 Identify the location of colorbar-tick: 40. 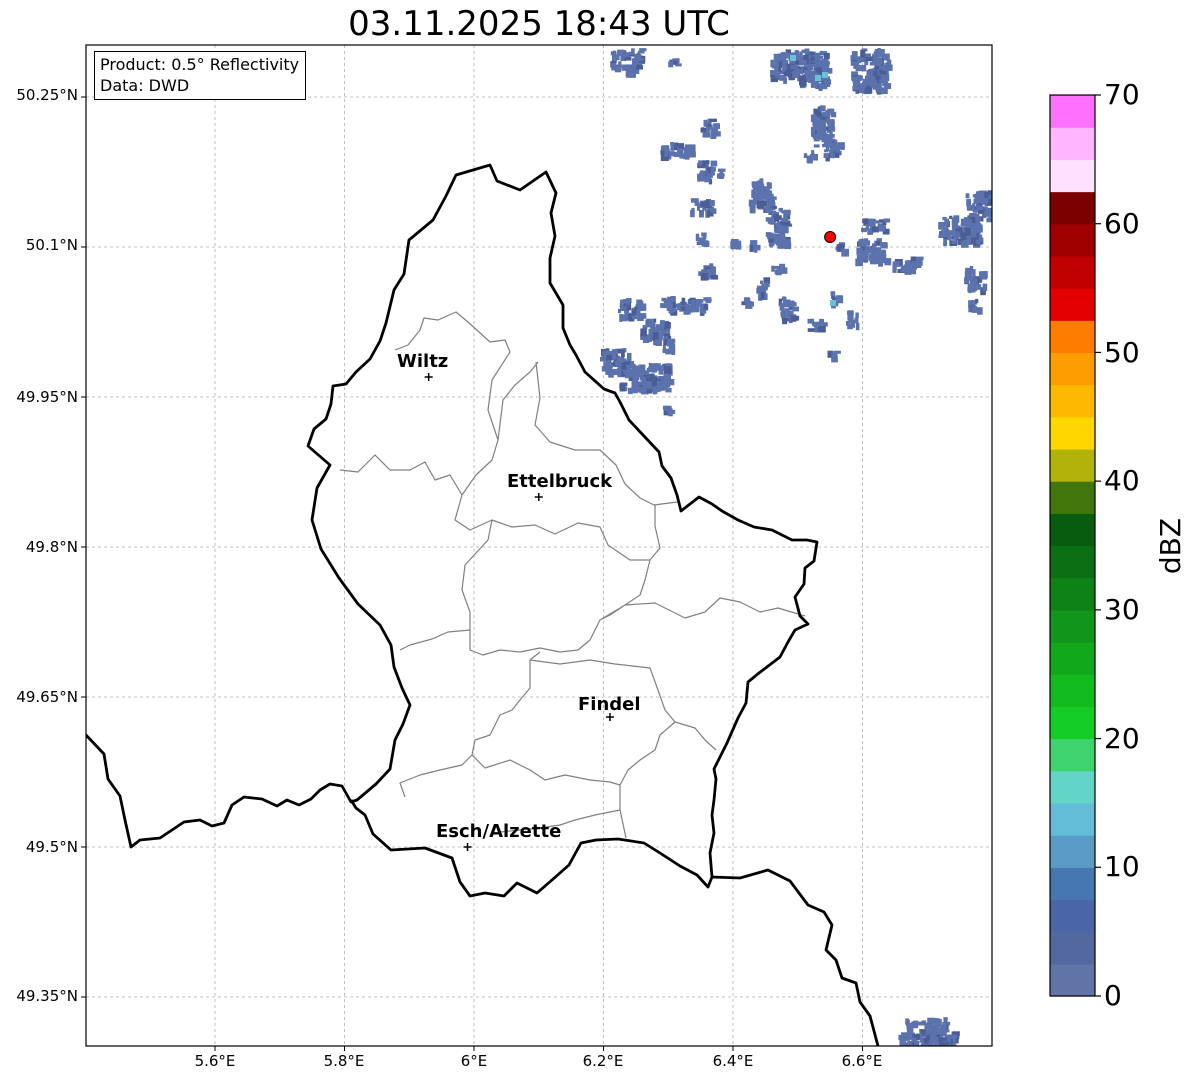
(1122, 480).